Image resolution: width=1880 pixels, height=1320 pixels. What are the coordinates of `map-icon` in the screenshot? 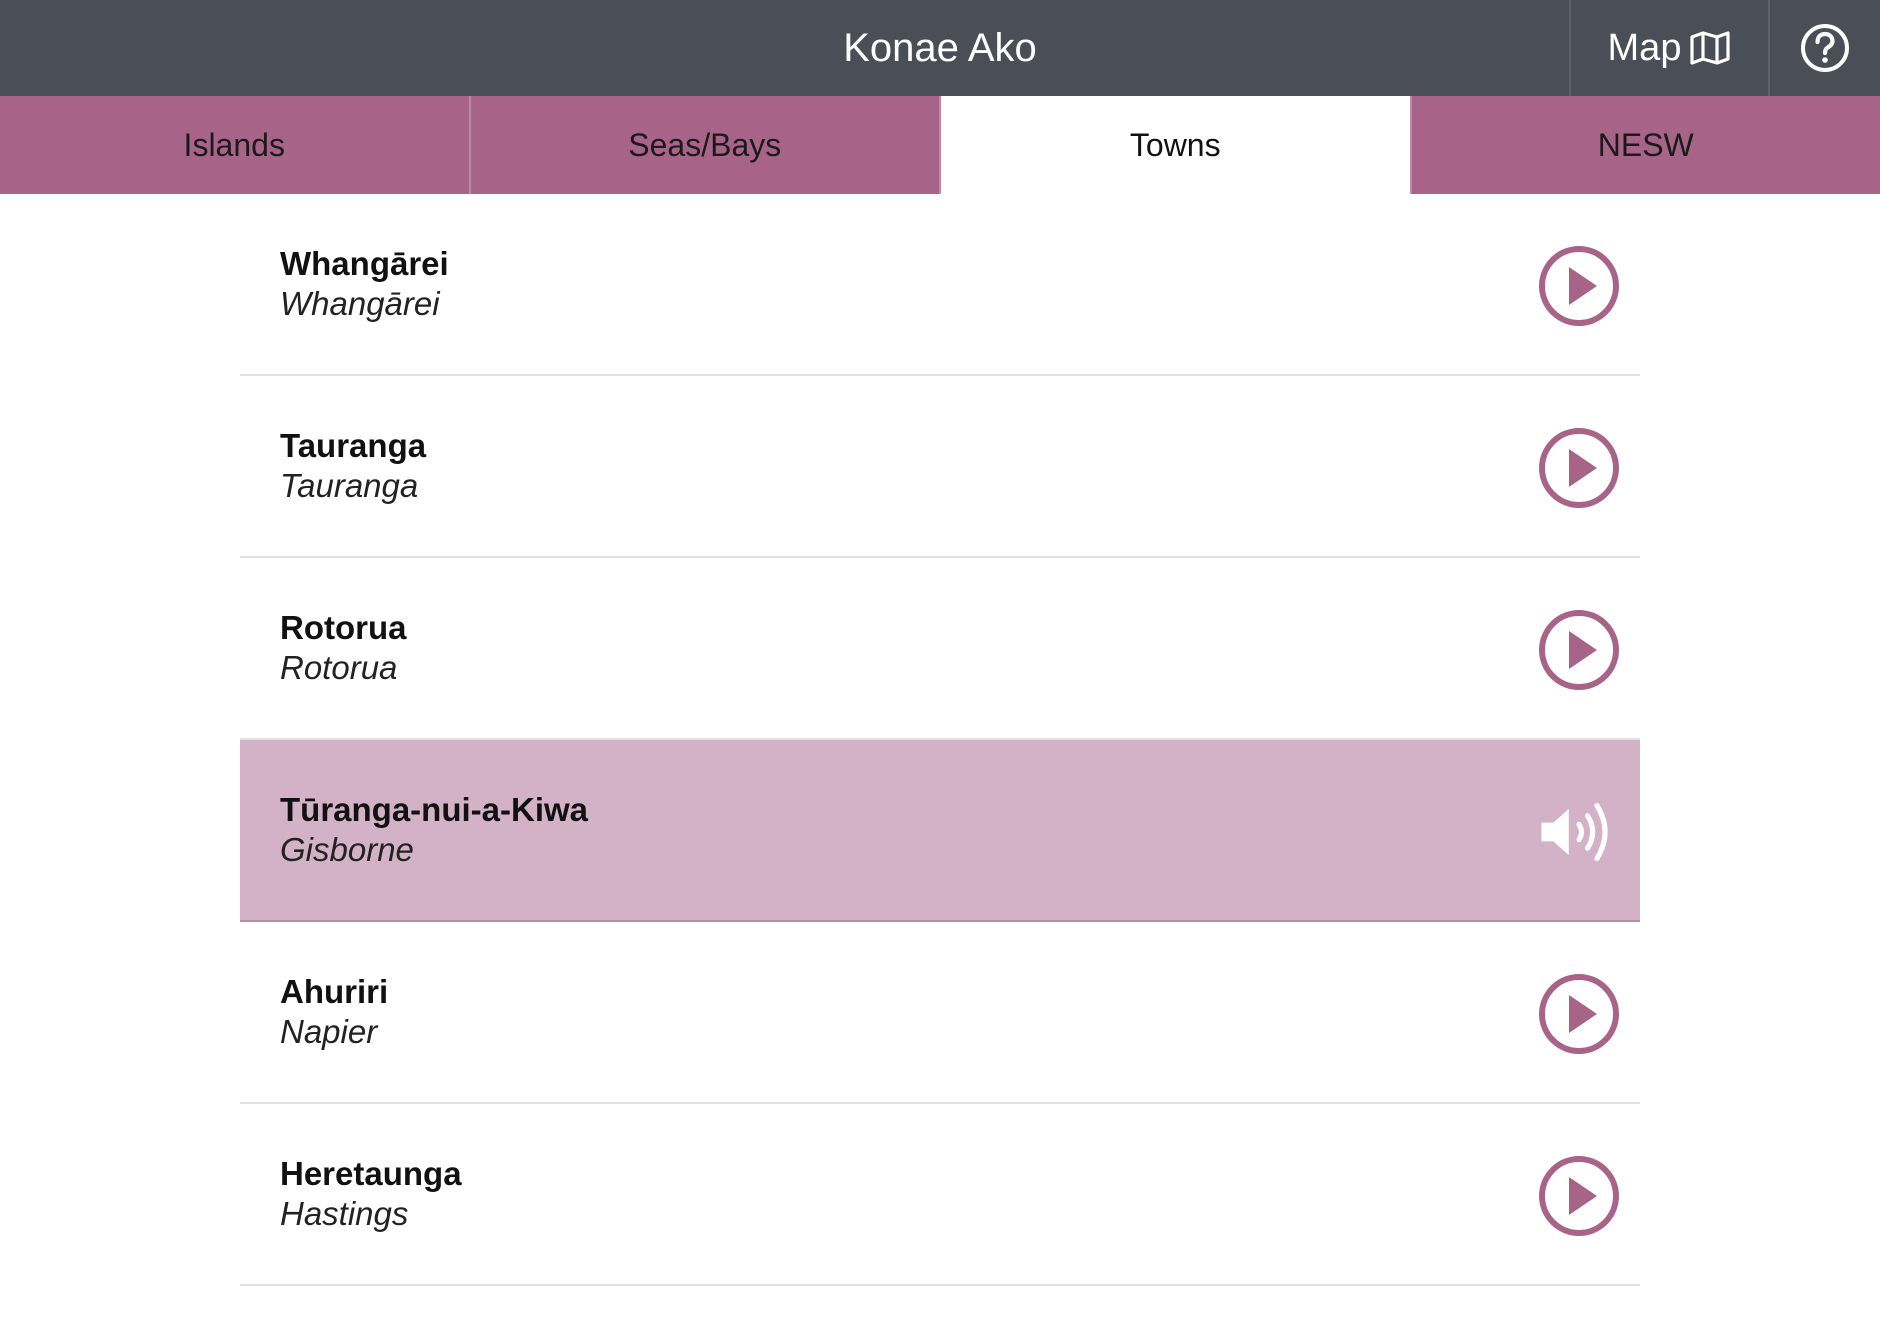 It's located at (1710, 48).